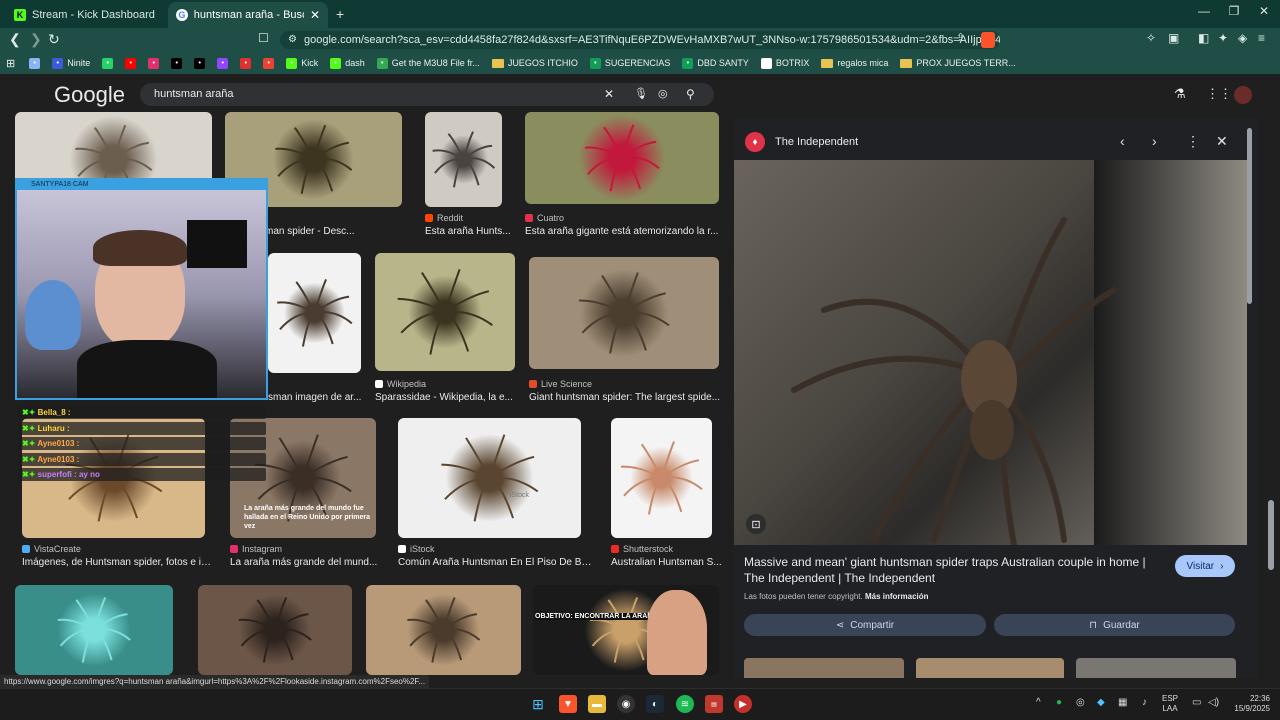  Describe the element at coordinates (176, 63) in the screenshot. I see `bookmark-tiktok: •` at that location.